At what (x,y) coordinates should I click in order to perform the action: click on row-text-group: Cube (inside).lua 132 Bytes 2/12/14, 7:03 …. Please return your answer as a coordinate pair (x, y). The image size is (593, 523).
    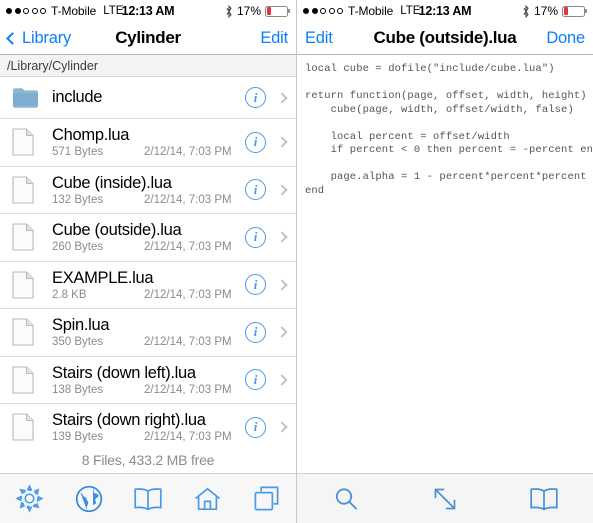
    Looking at the image, I should click on (147, 190).